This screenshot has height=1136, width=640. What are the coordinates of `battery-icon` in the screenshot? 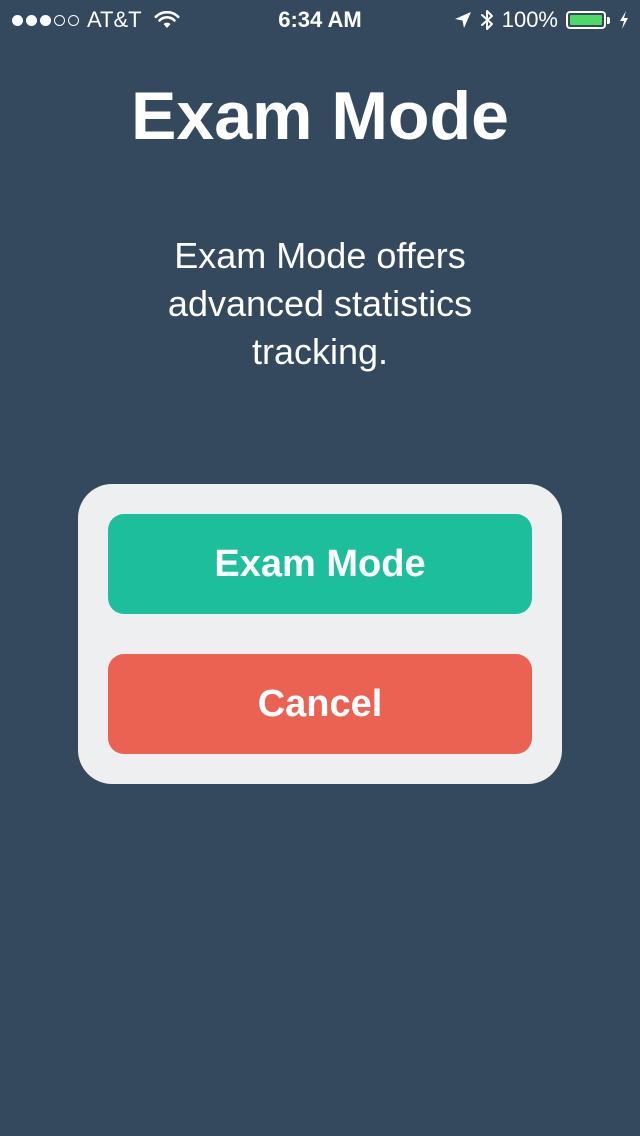 It's located at (588, 20).